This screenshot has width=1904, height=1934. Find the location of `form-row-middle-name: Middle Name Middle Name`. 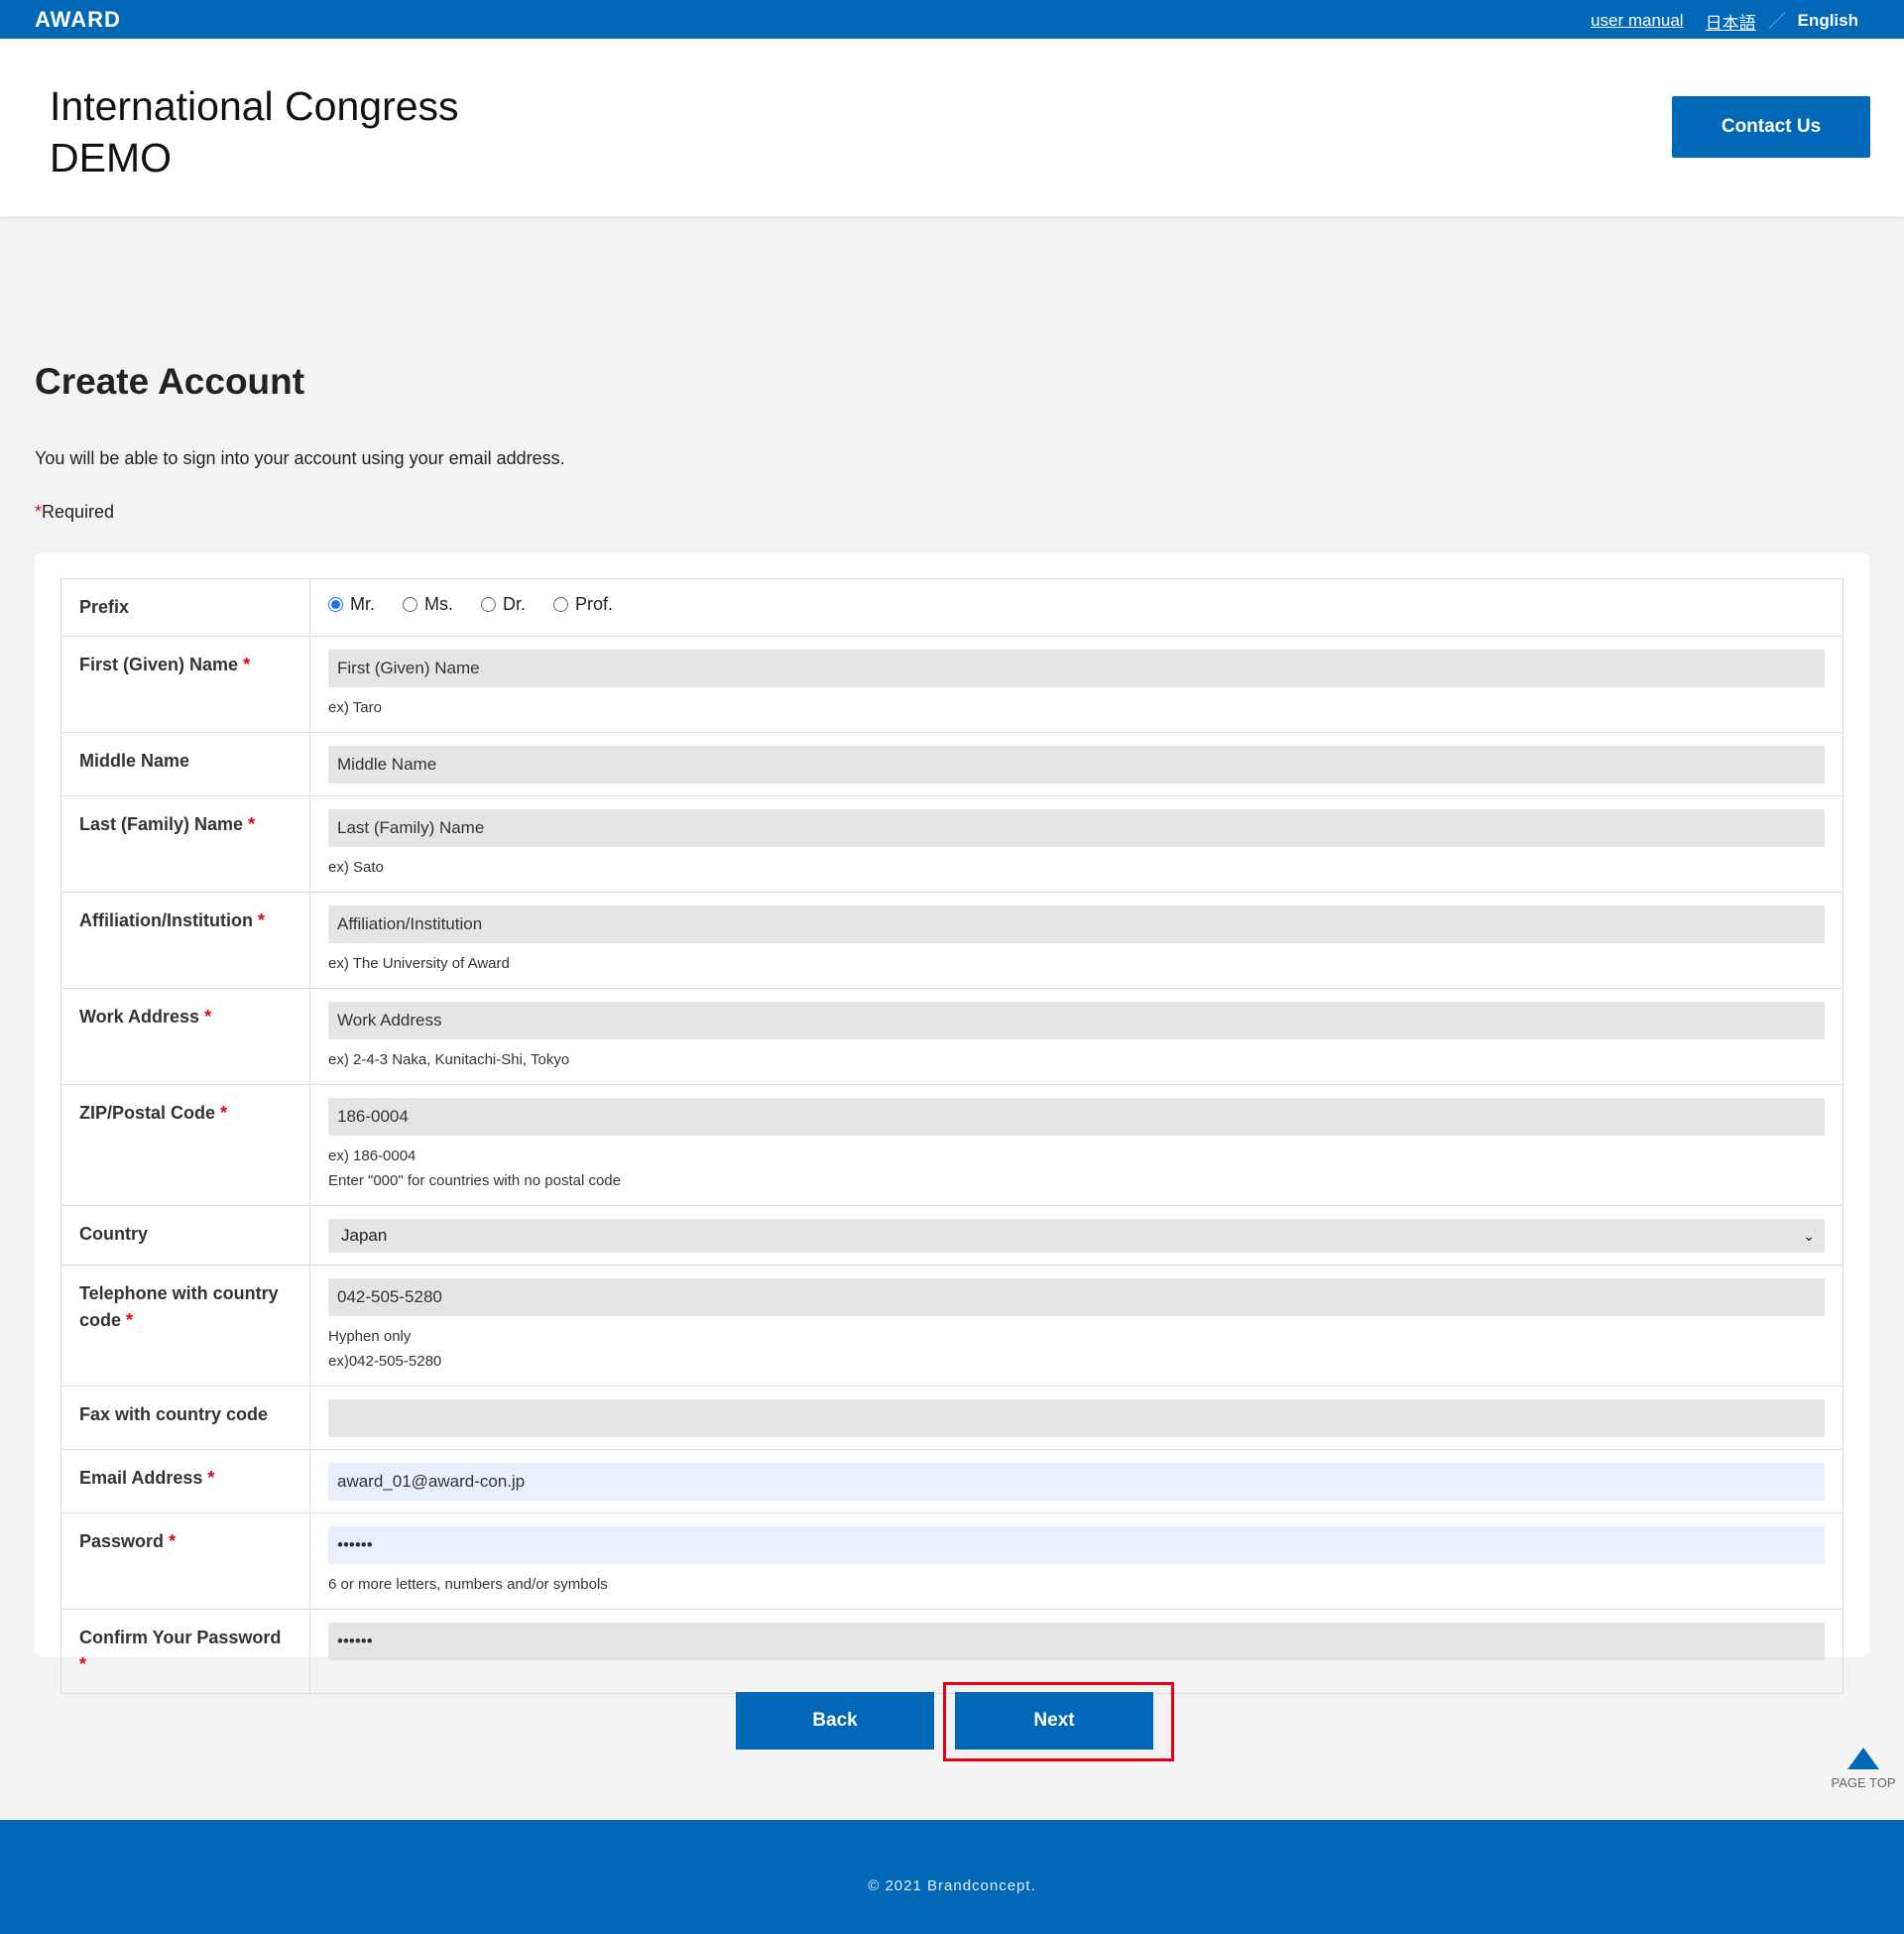

form-row-middle-name: Middle Name Middle Name is located at coordinates (952, 764).